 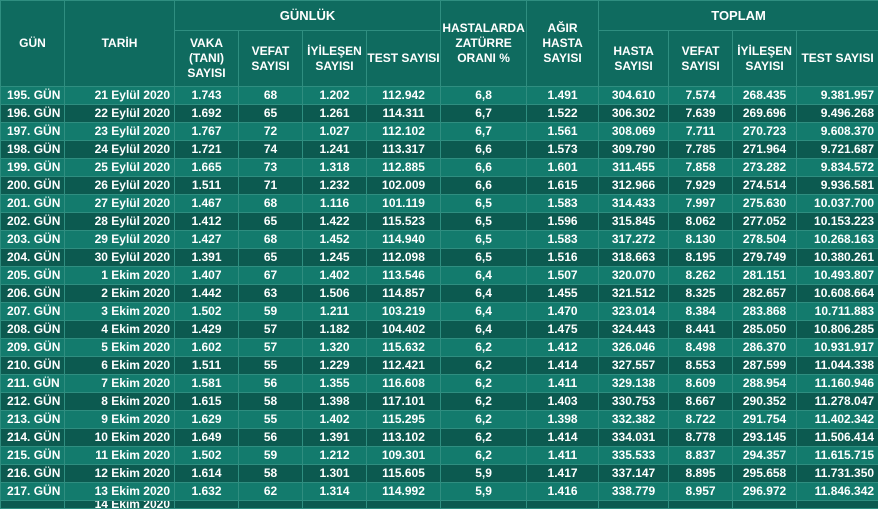 What do you see at coordinates (335, 114) in the screenshot?
I see `cell-iyilesen: 1.261` at bounding box center [335, 114].